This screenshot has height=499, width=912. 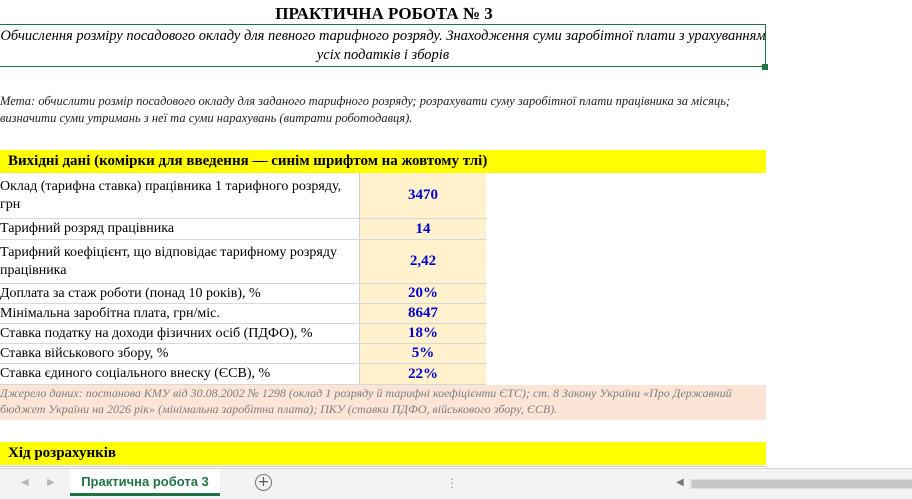 What do you see at coordinates (263, 482) in the screenshot?
I see `plus-circle-icon: +` at bounding box center [263, 482].